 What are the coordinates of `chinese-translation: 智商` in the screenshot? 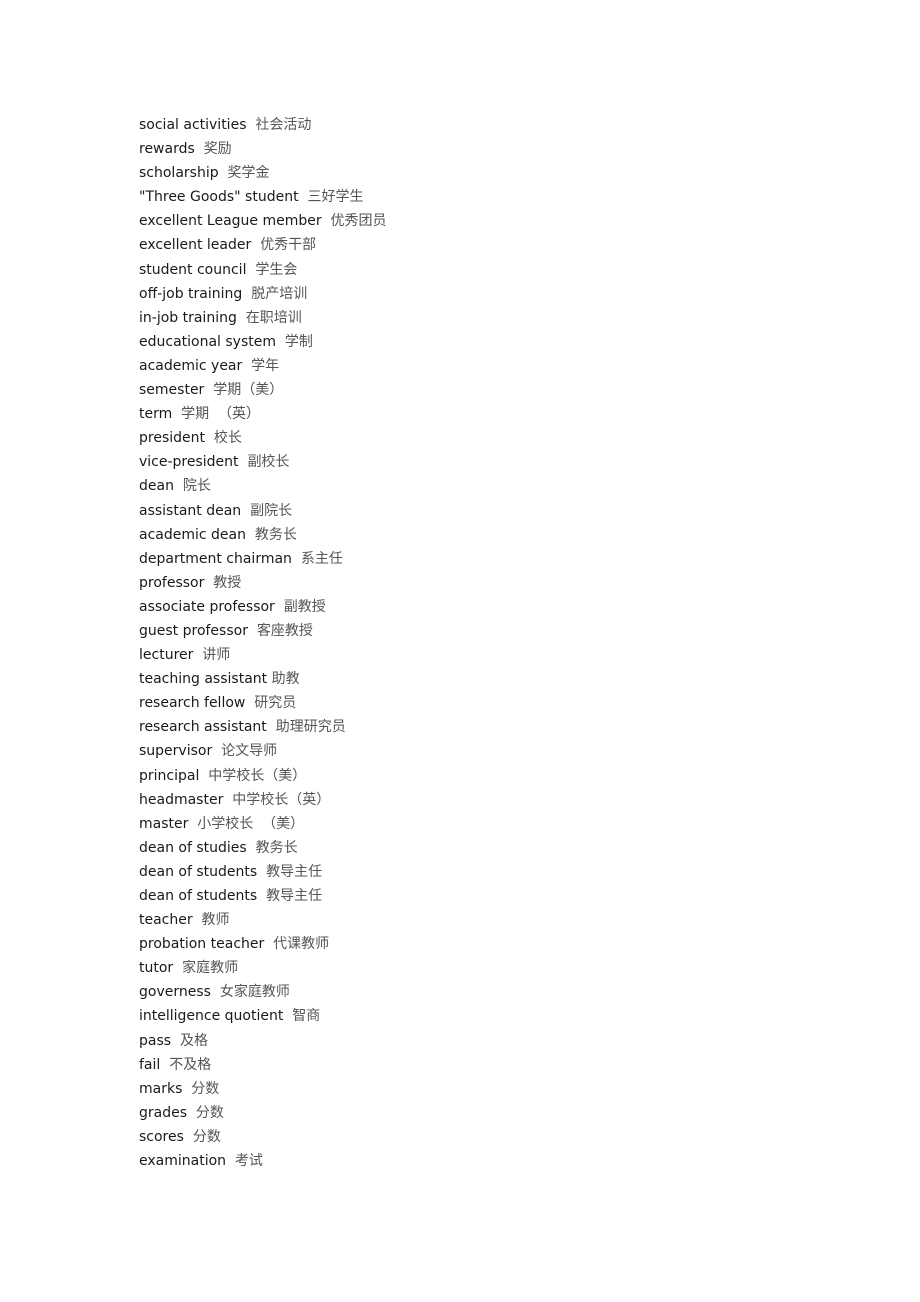 It's located at (306, 1016).